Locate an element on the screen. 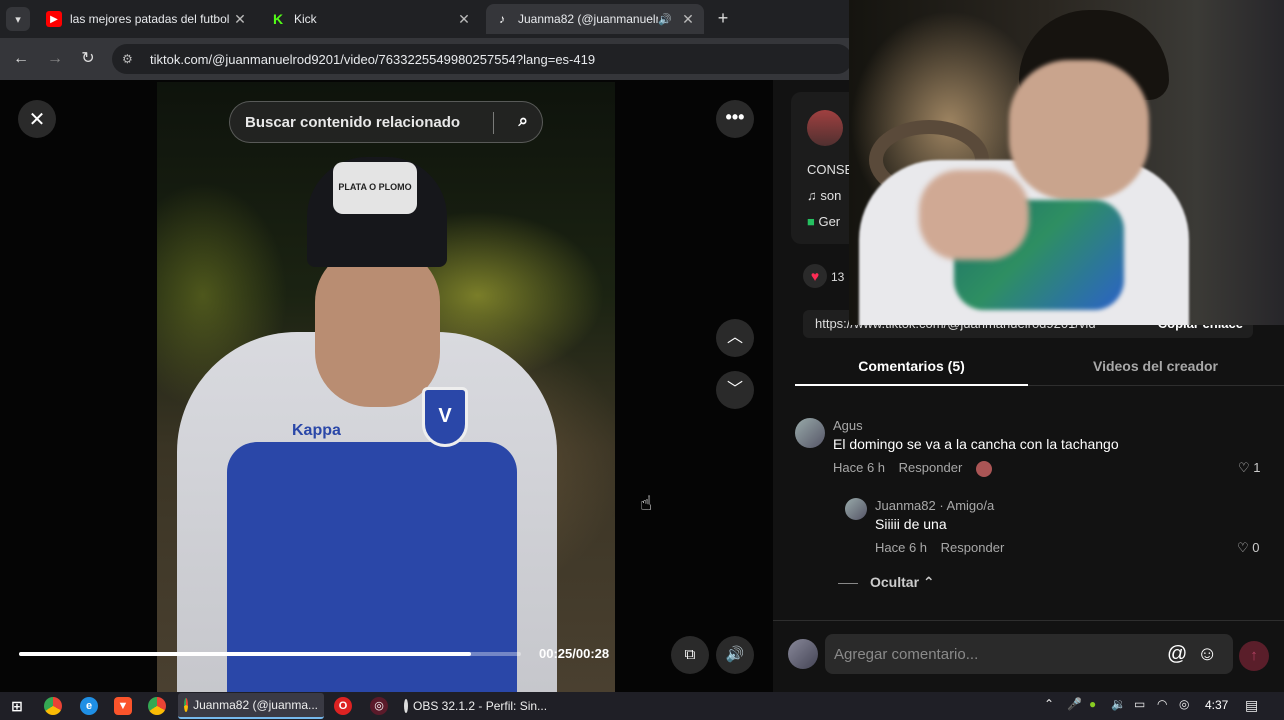 The height and width of the screenshot is (720, 1284). like-row: ♥ 13 is located at coordinates (823, 276).